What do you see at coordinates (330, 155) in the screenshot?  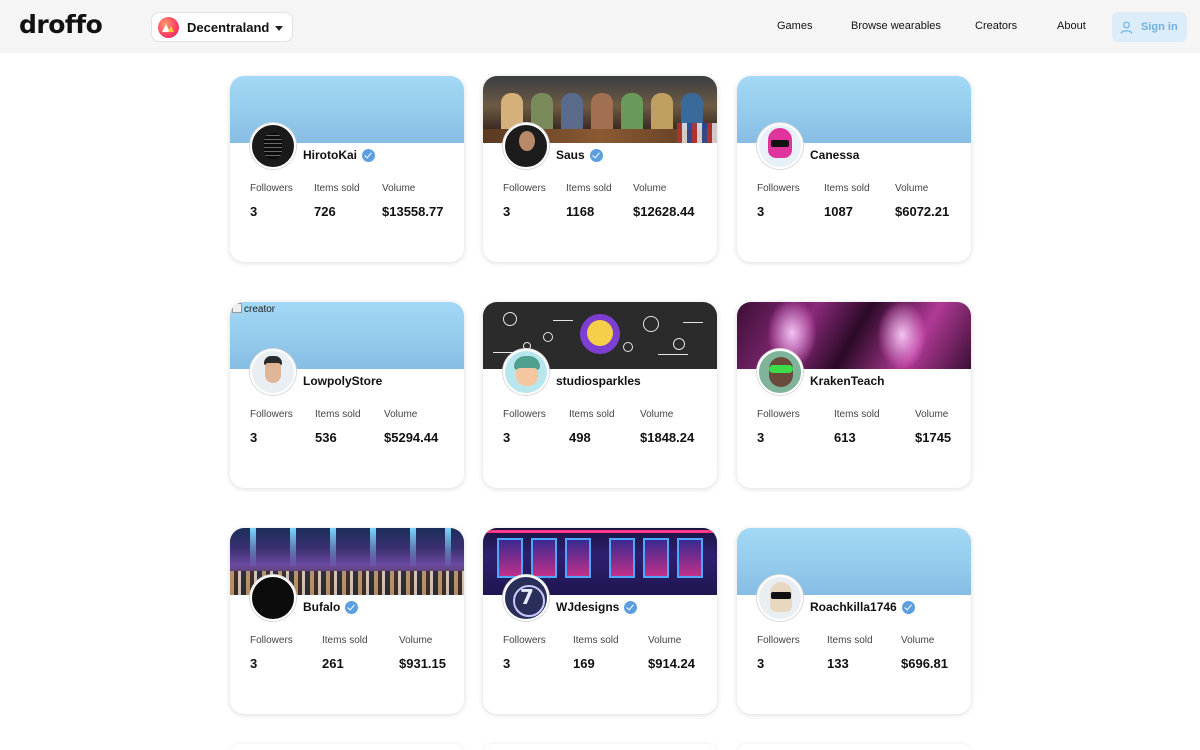 I see `creator-name: HirotoKai` at bounding box center [330, 155].